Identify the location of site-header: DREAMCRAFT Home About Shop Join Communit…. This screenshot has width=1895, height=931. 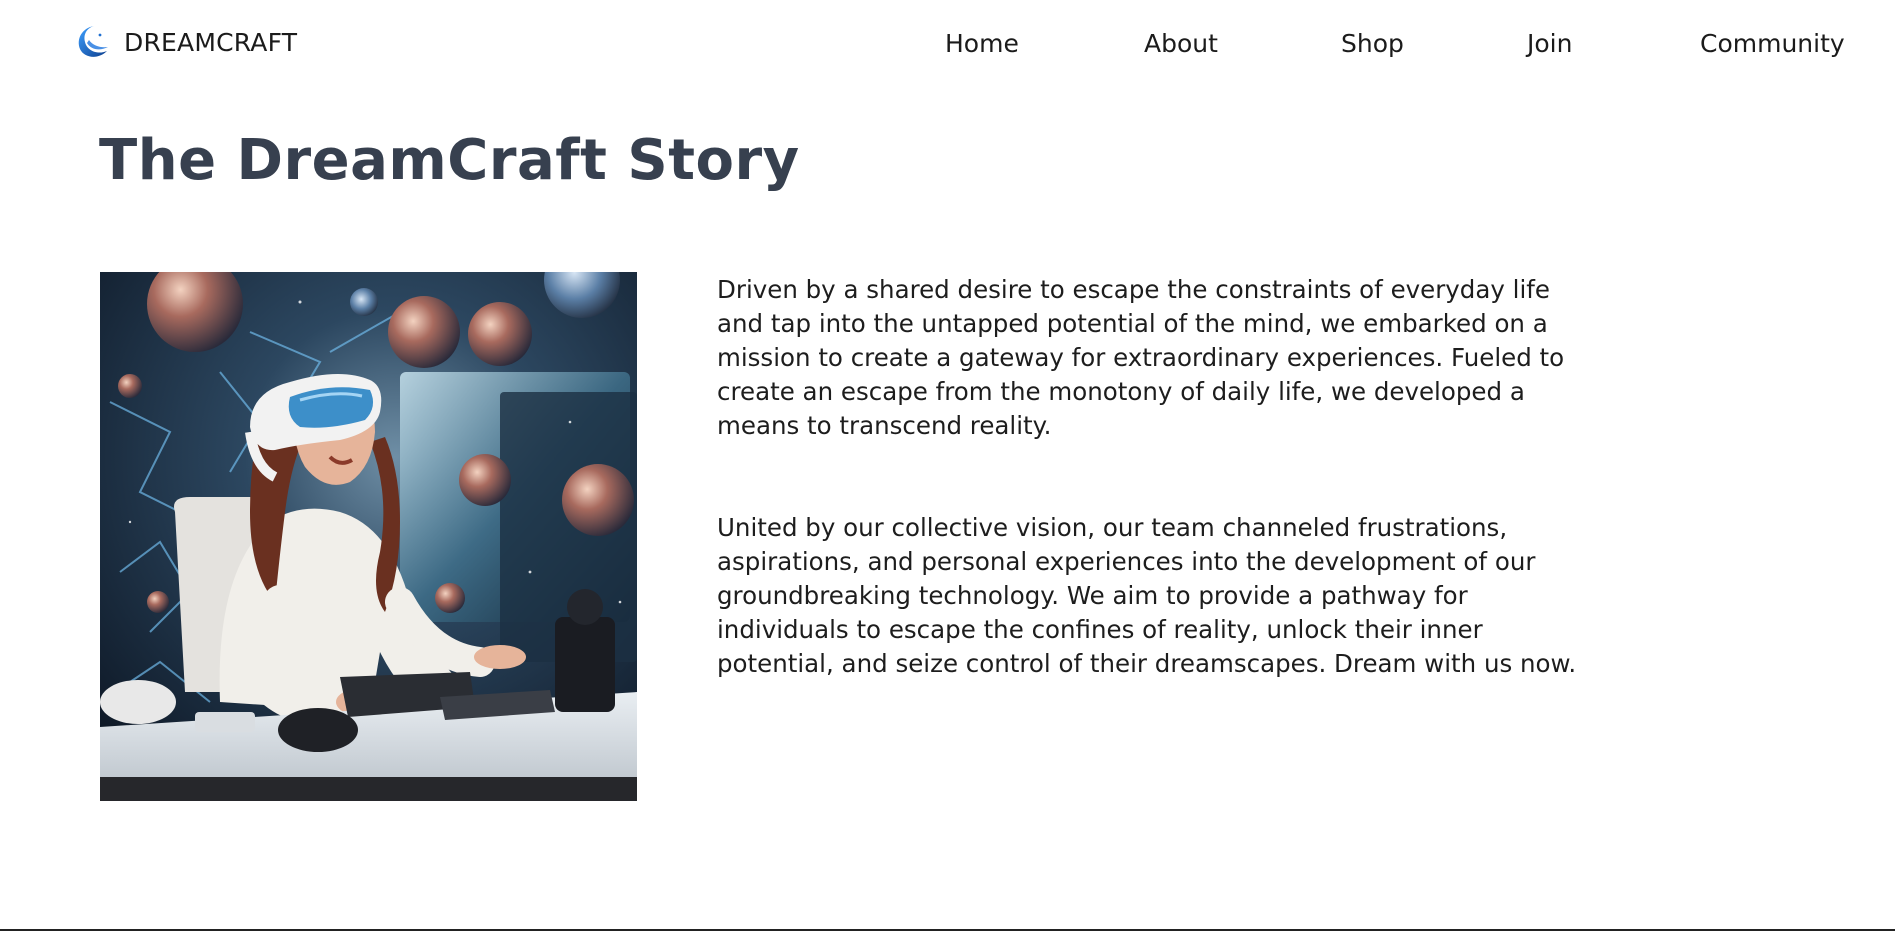
(947, 44).